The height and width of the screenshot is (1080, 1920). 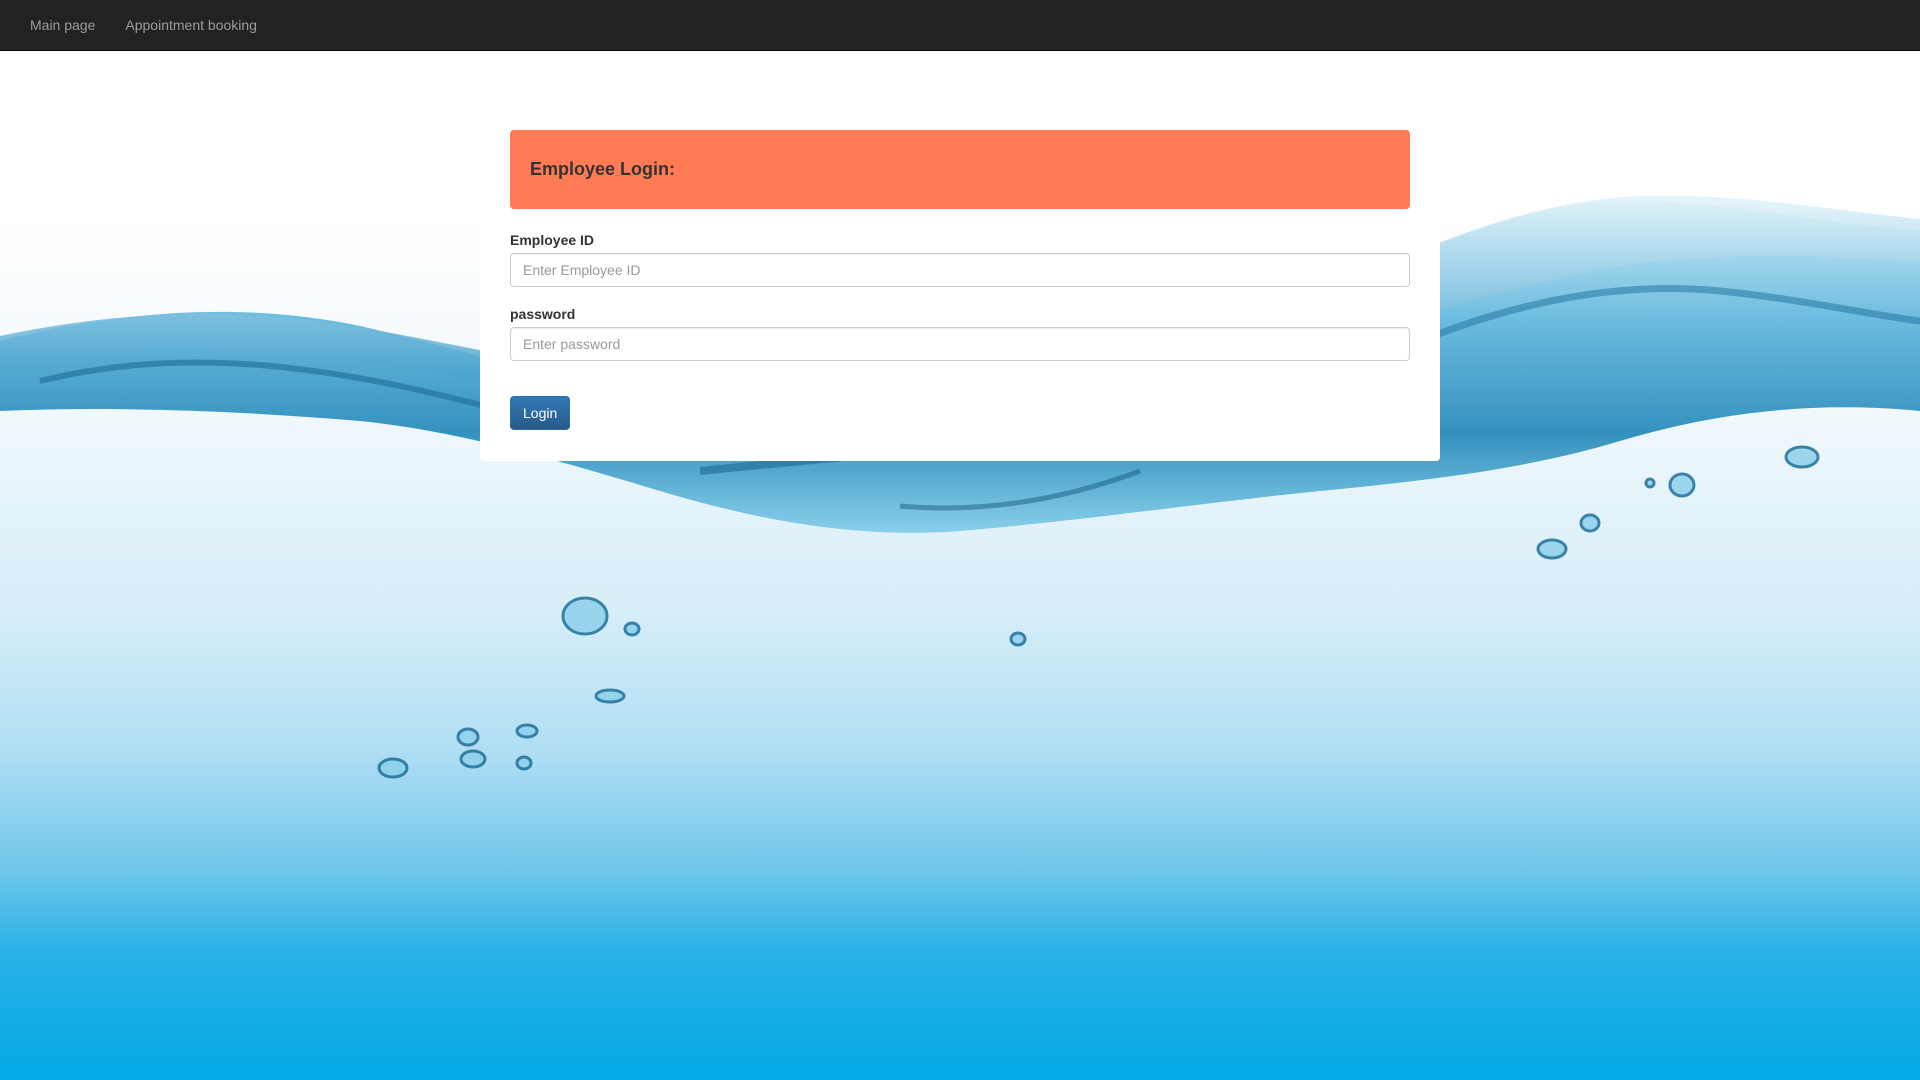 What do you see at coordinates (552, 240) in the screenshot?
I see `employee-id-label: Employee ID` at bounding box center [552, 240].